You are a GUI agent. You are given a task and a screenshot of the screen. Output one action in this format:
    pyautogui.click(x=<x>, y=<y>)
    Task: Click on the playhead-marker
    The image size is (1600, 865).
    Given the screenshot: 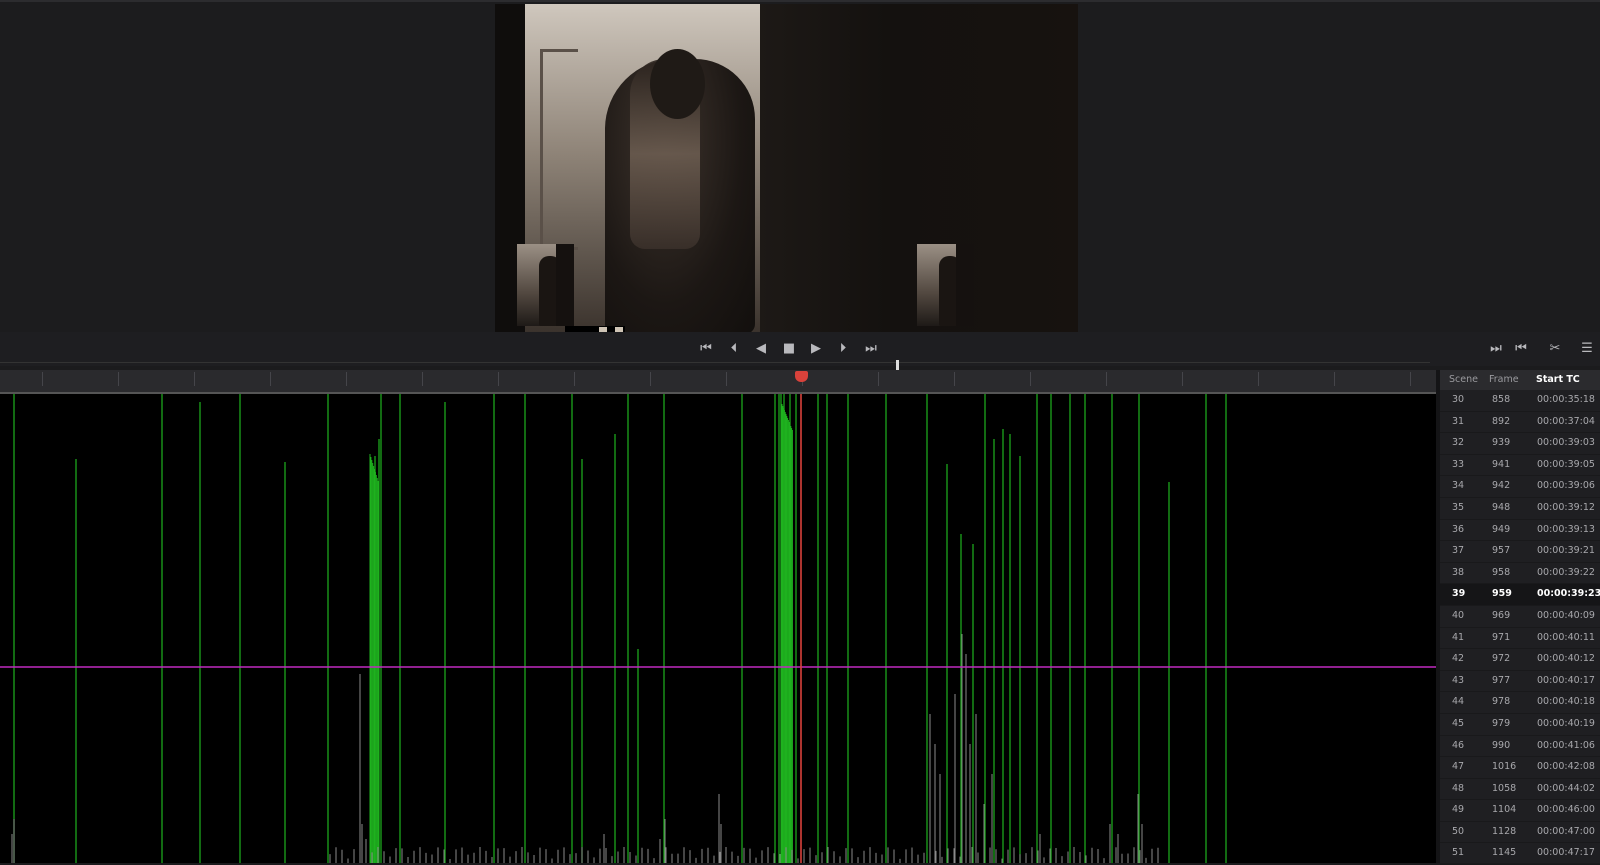 What is the action you would take?
    pyautogui.click(x=801, y=376)
    